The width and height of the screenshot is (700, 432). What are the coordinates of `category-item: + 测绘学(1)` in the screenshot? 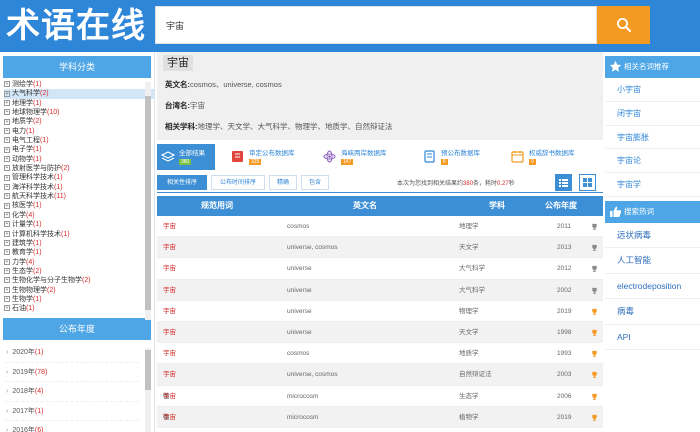 It's located at (79, 84).